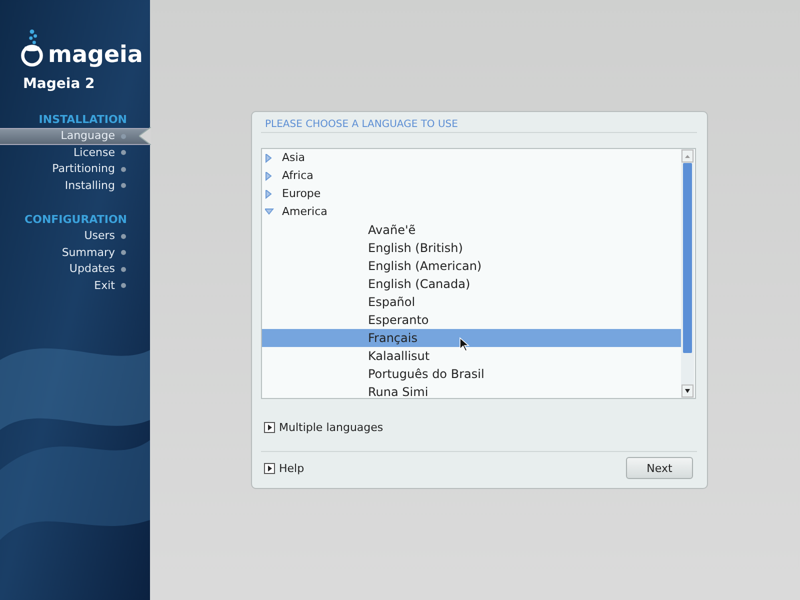 This screenshot has width=800, height=600. What do you see at coordinates (92, 269) in the screenshot?
I see `step-label: Updates` at bounding box center [92, 269].